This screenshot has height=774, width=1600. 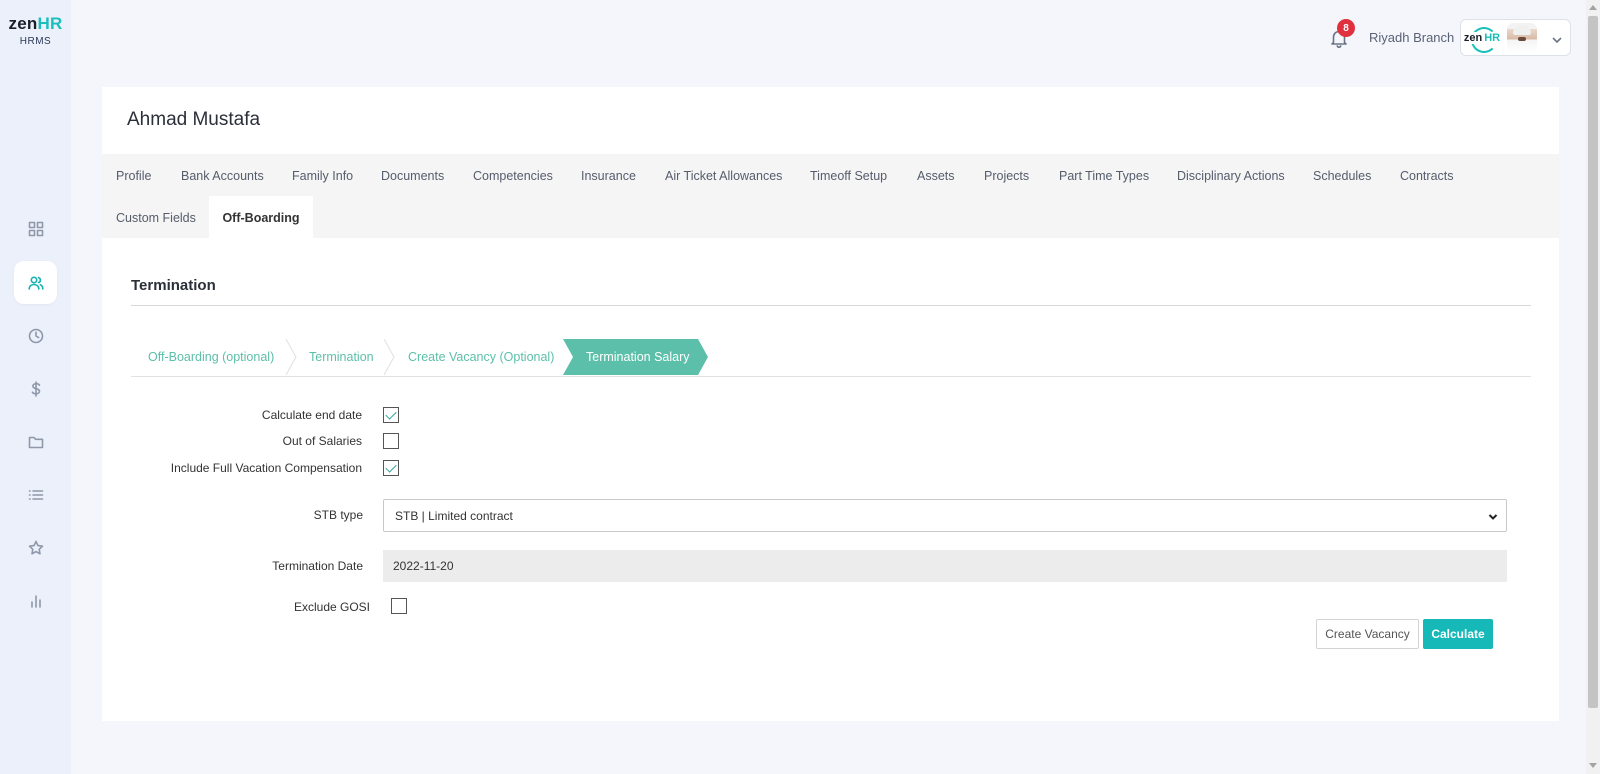 I want to click on brand-logo: zenHR HRMS, so click(x=35, y=30).